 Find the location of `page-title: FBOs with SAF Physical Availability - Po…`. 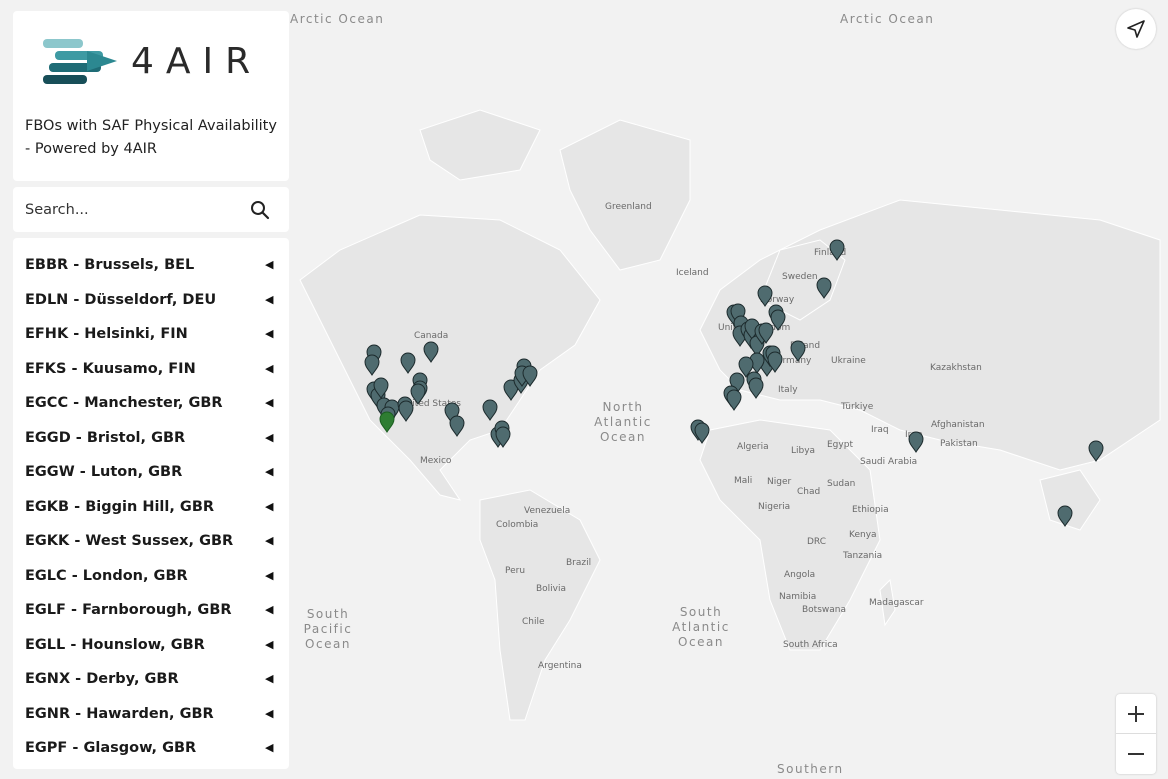

page-title: FBOs with SAF Physical Availability - Po… is located at coordinates (151, 137).